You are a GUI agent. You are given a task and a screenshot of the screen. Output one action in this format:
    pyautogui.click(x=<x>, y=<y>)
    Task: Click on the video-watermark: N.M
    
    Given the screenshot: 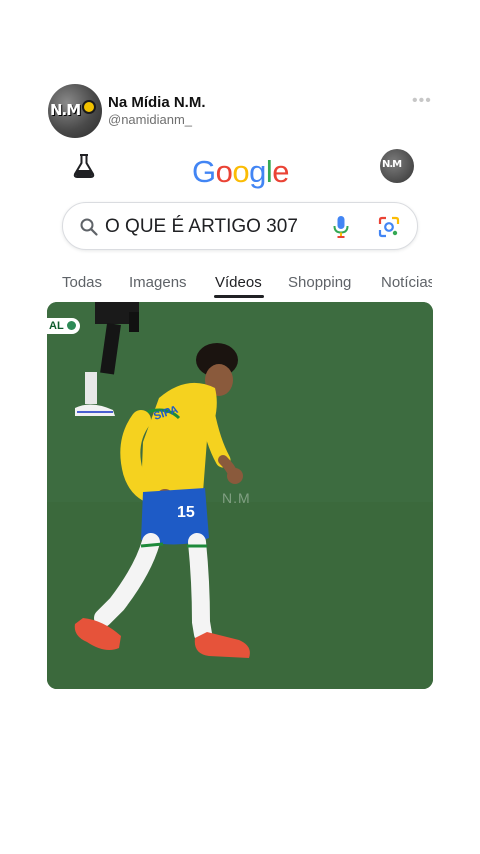 What is the action you would take?
    pyautogui.click(x=236, y=498)
    